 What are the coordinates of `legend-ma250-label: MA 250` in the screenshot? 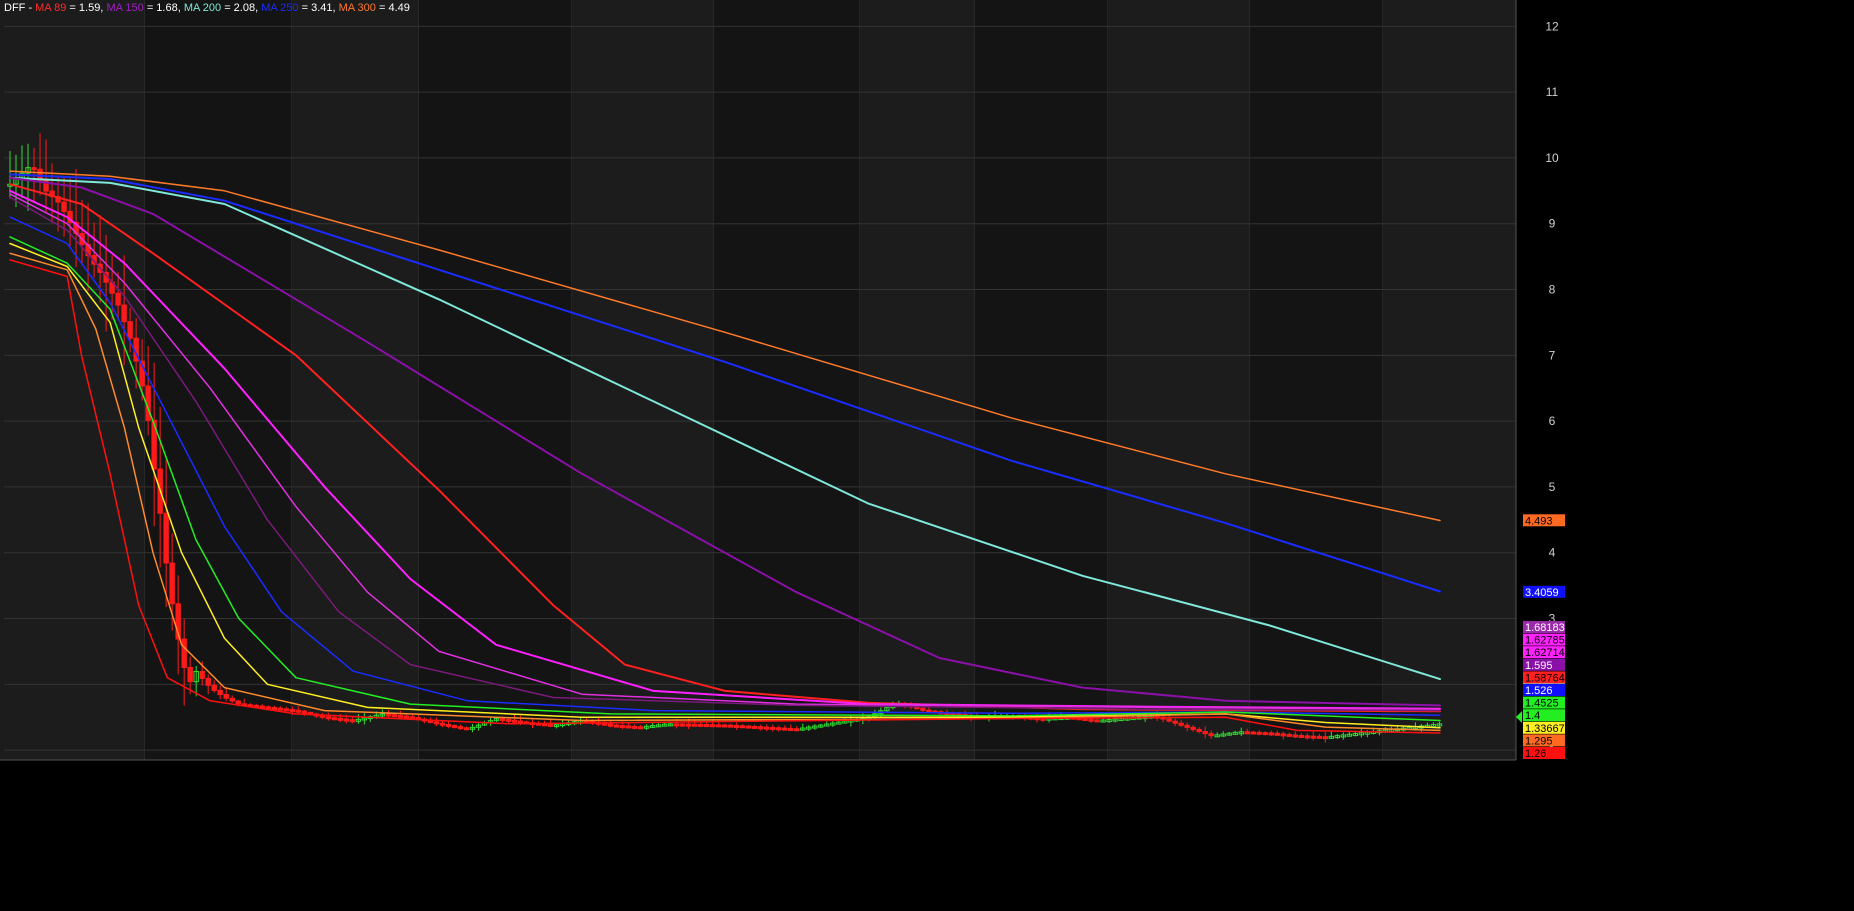 It's located at (280, 8).